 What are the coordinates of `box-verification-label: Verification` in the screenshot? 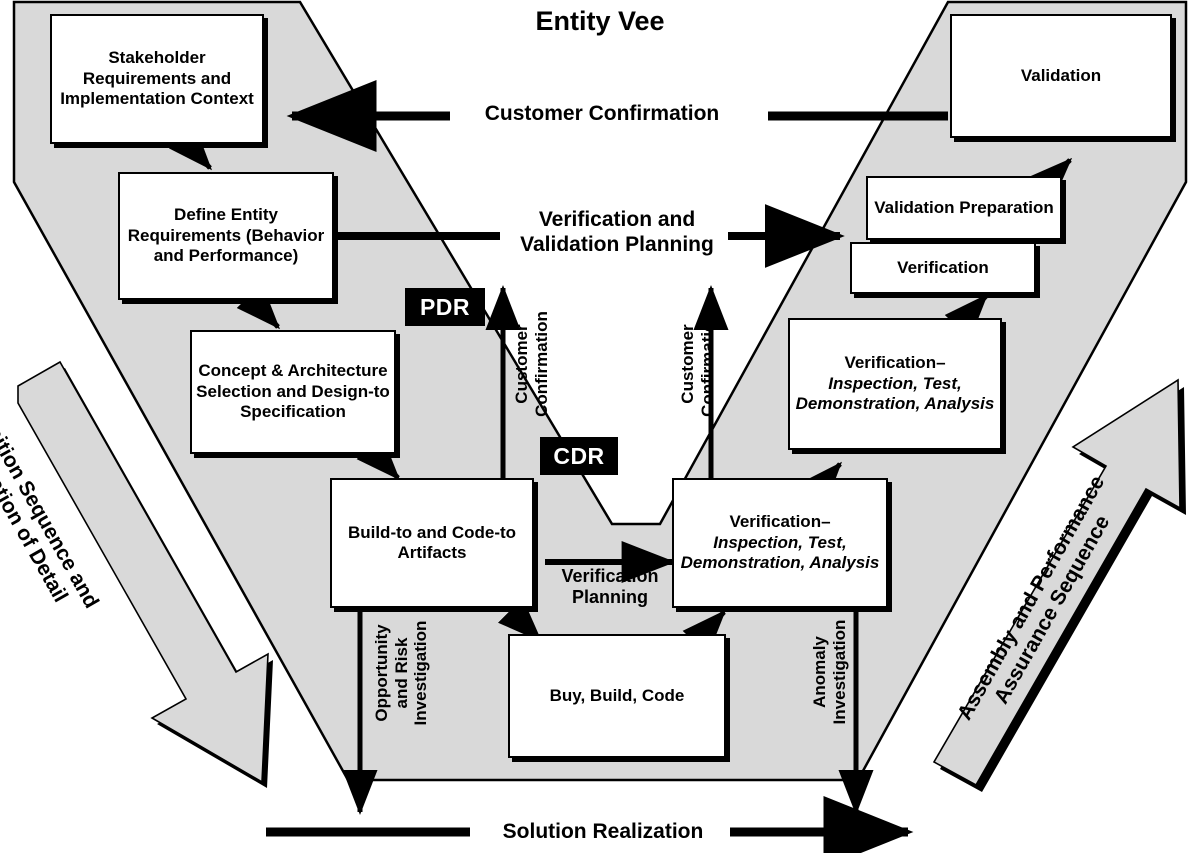 It's located at (943, 267).